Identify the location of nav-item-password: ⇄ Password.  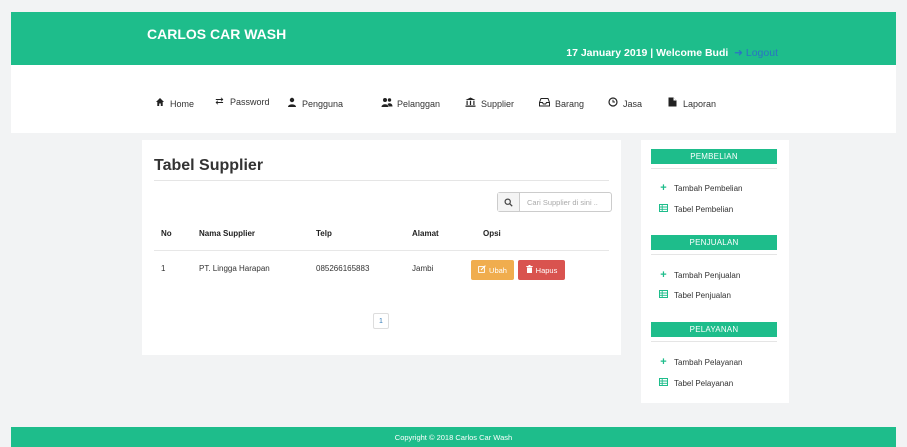
(242, 102).